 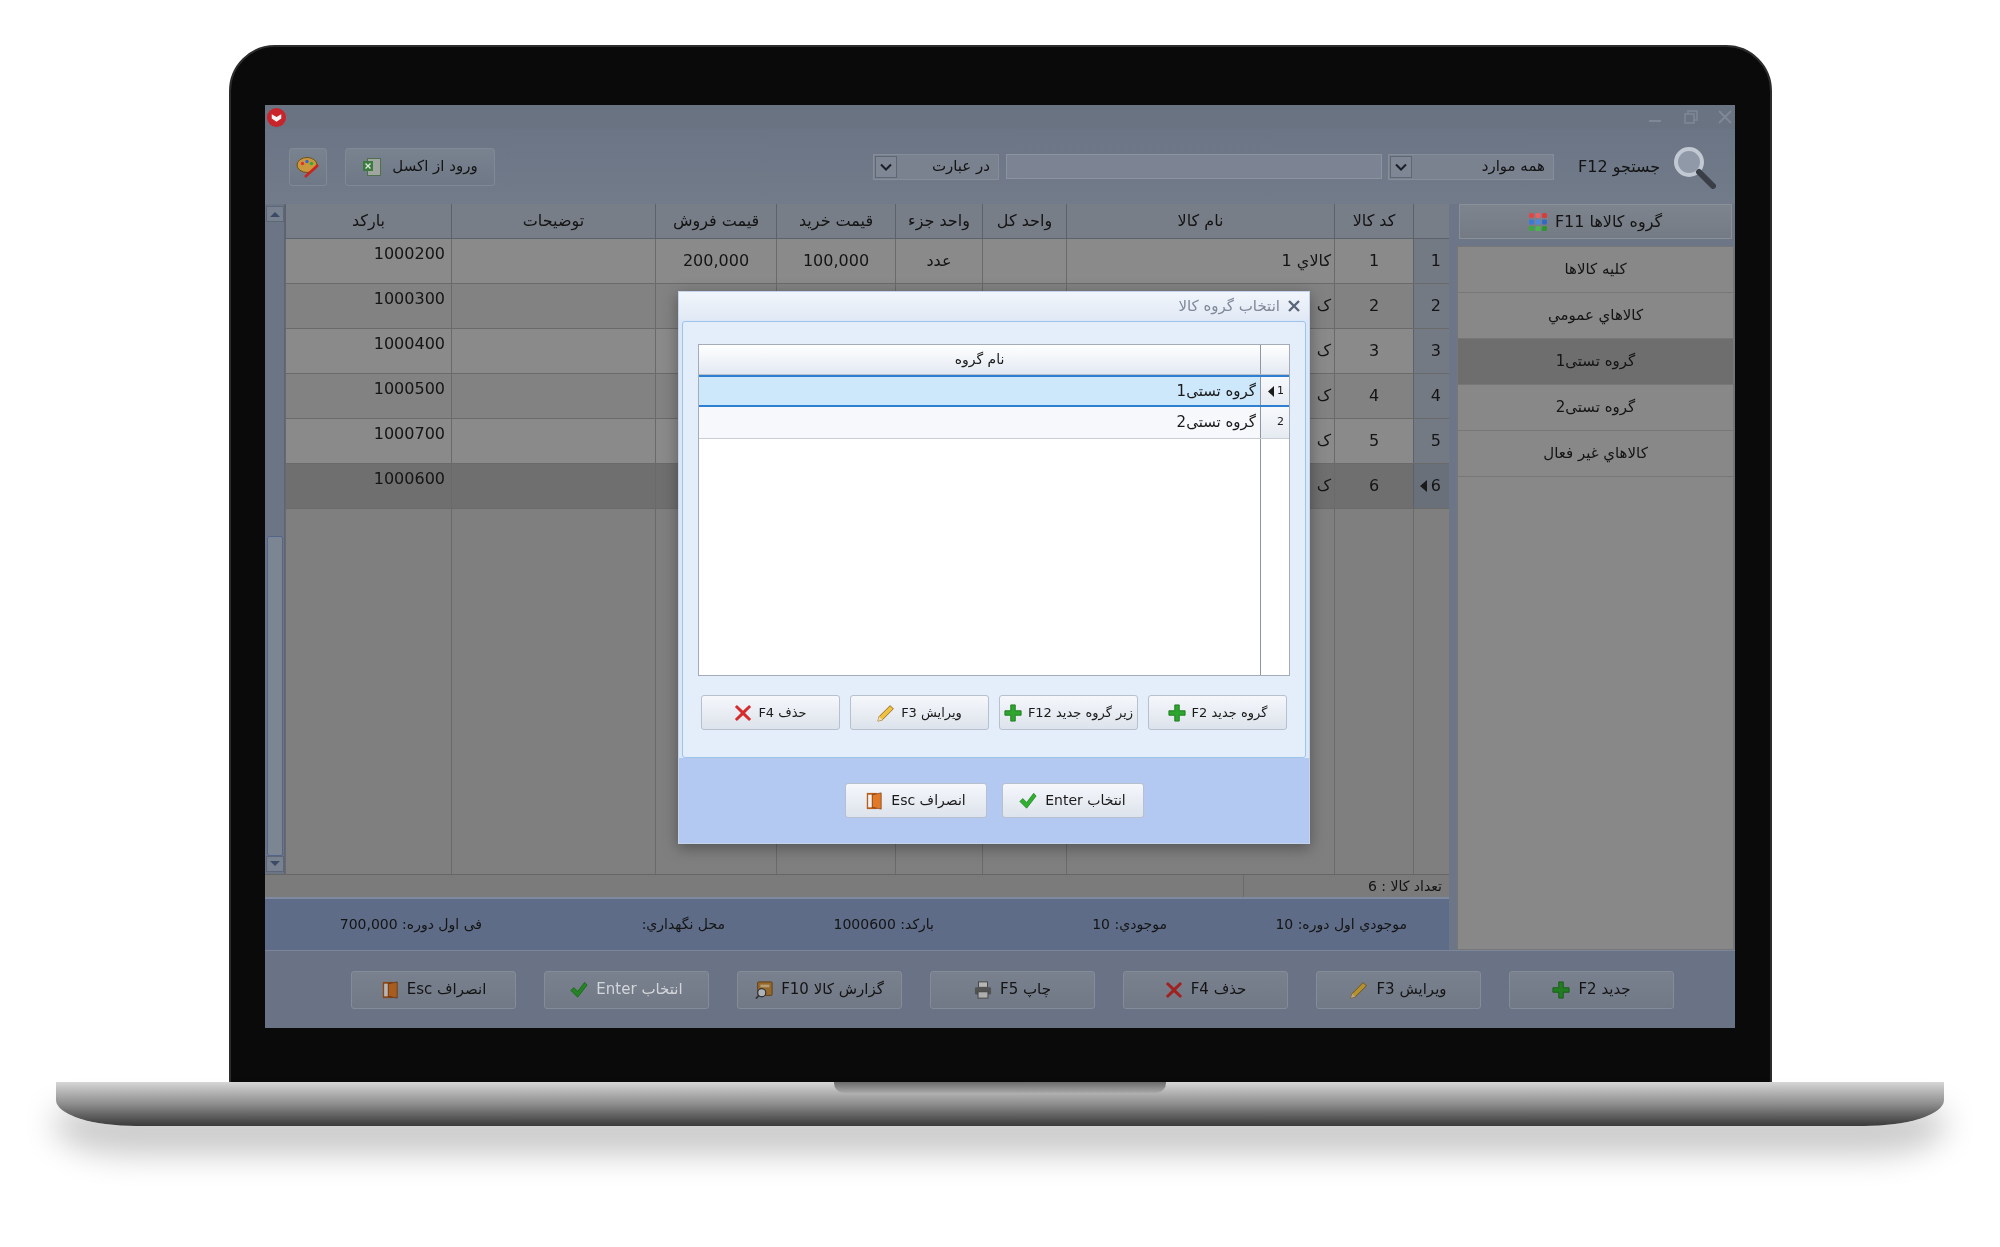 What do you see at coordinates (1194, 166) in the screenshot?
I see `search-field` at bounding box center [1194, 166].